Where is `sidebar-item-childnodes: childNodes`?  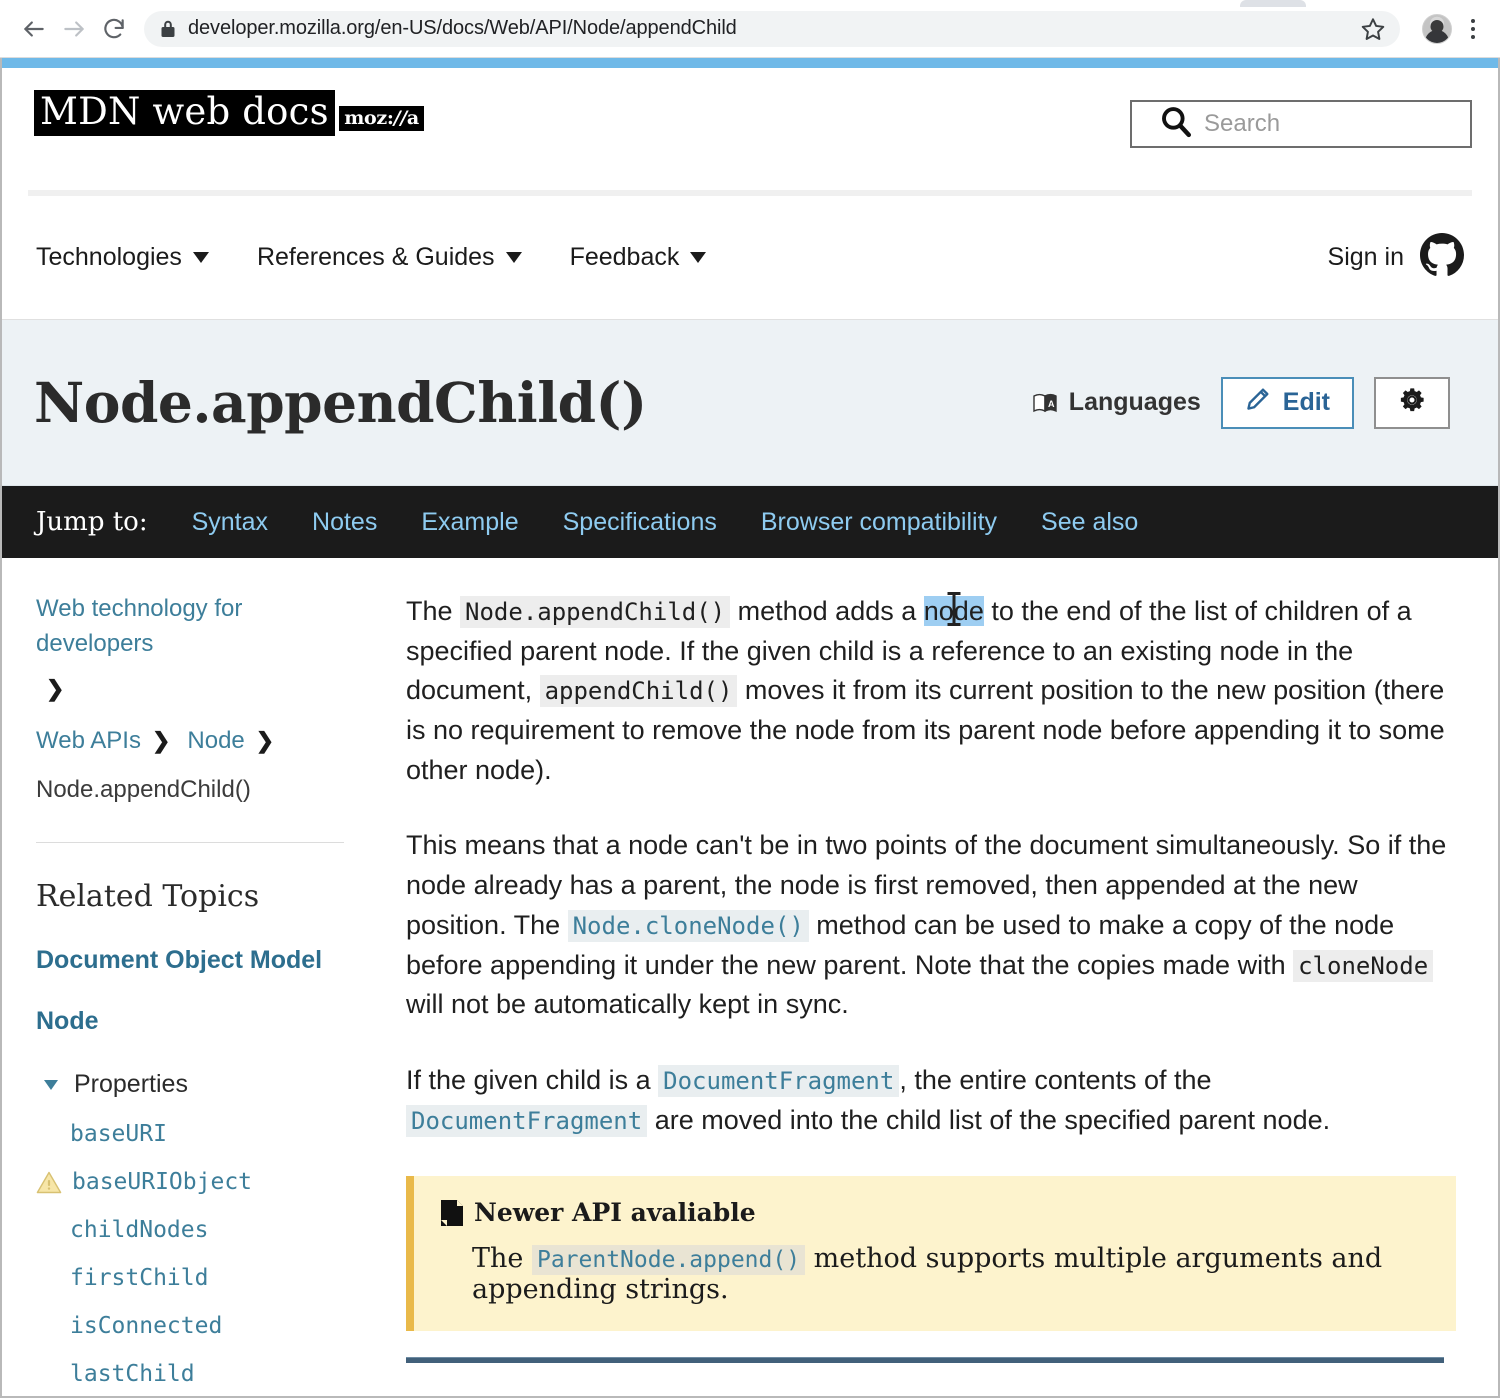 sidebar-item-childnodes: childNodes is located at coordinates (190, 1230).